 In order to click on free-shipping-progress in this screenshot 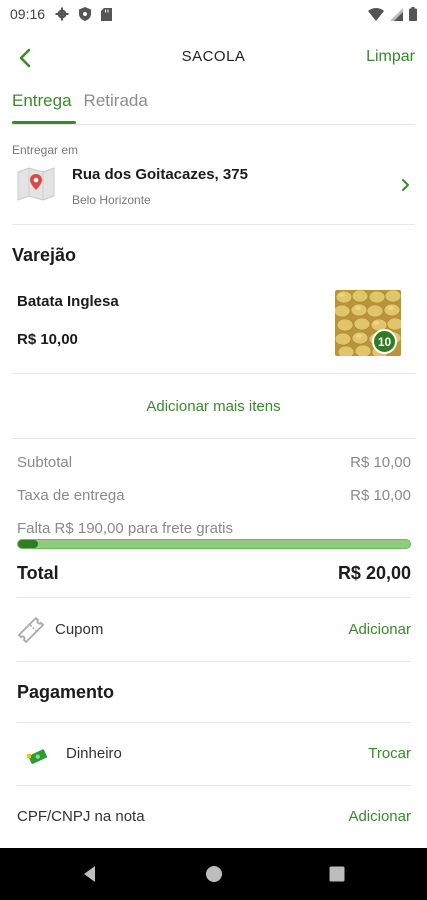, I will do `click(214, 544)`.